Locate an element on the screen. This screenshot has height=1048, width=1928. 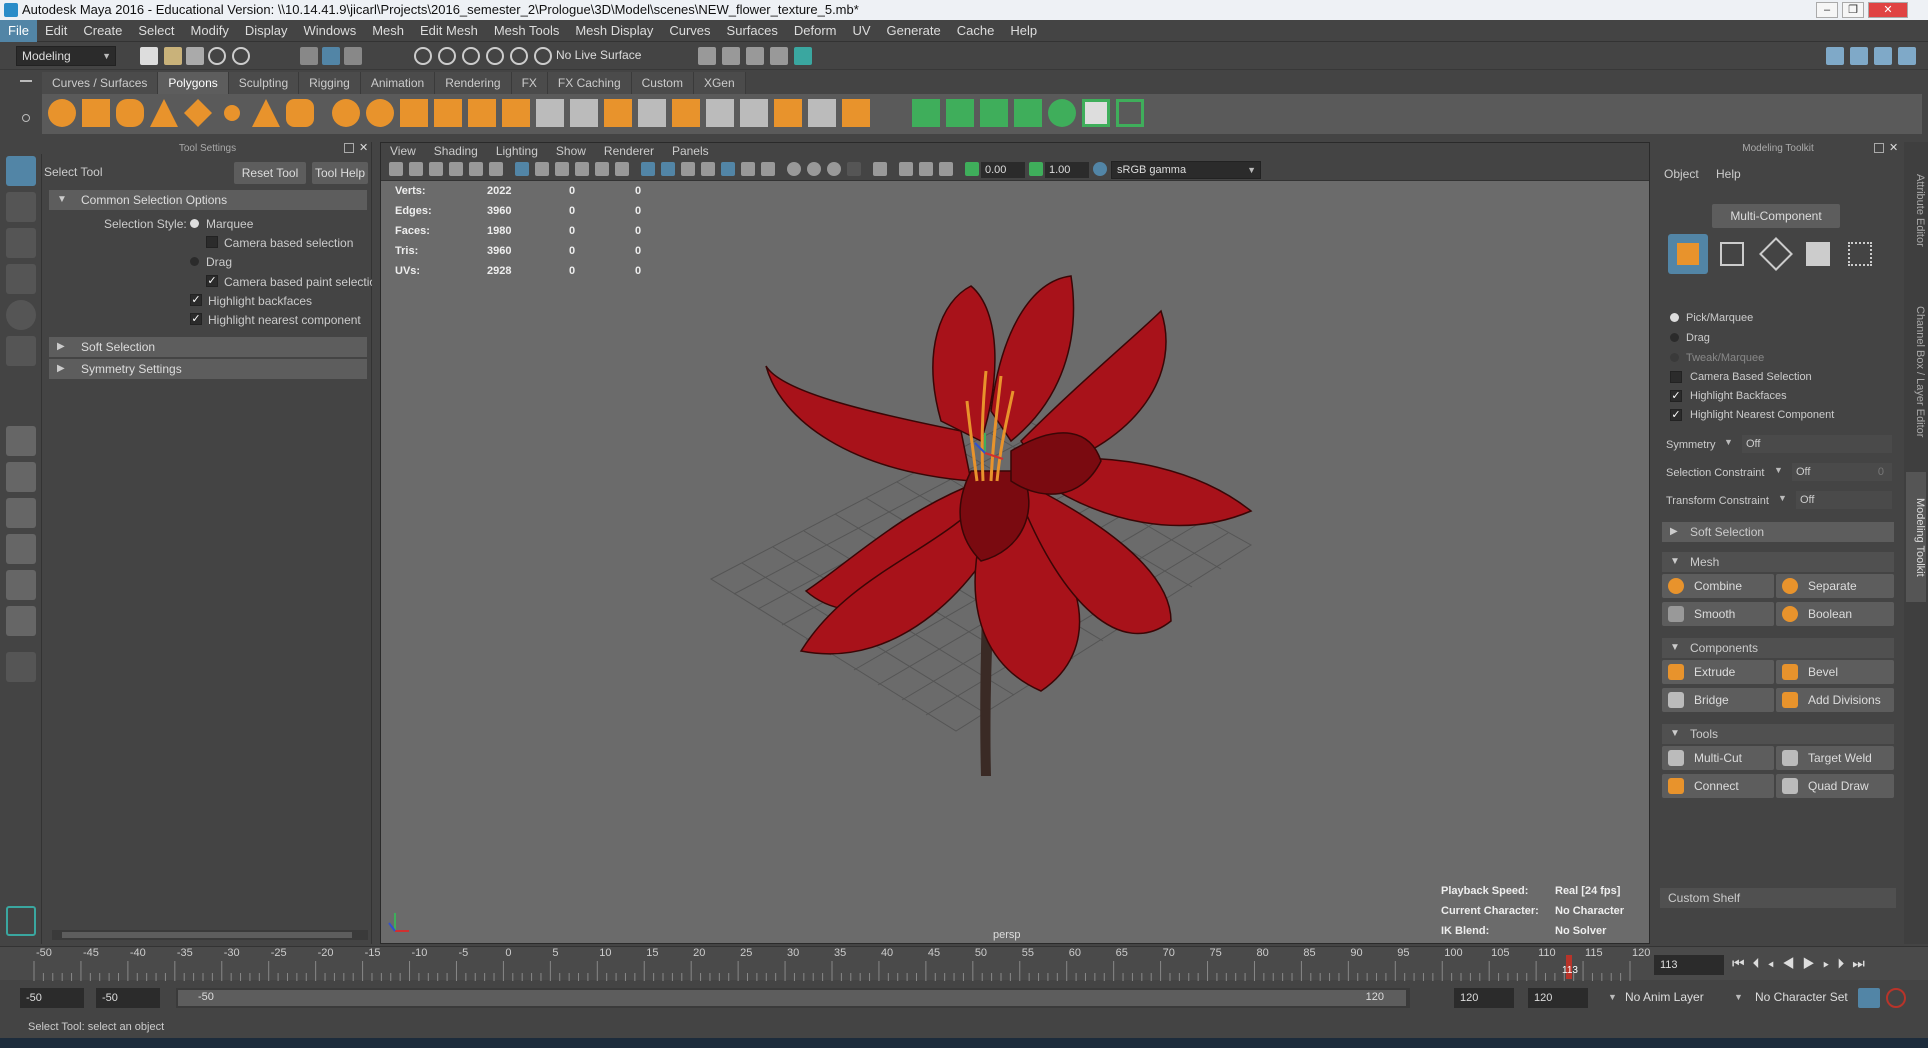
shelf-tab-custom: Custom is located at coordinates (662, 83).